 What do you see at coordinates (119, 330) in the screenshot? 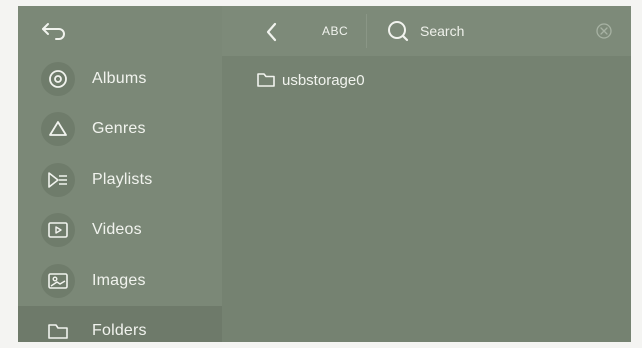
I see `sidebar-item-label: Folders` at bounding box center [119, 330].